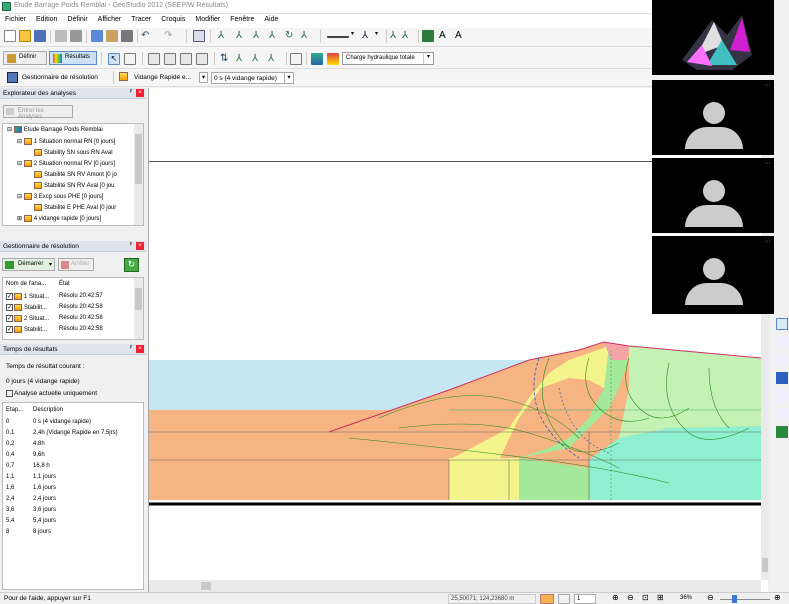 Image resolution: width=789 pixels, height=604 pixels. I want to click on menu-fichier: Fichier, so click(15, 19).